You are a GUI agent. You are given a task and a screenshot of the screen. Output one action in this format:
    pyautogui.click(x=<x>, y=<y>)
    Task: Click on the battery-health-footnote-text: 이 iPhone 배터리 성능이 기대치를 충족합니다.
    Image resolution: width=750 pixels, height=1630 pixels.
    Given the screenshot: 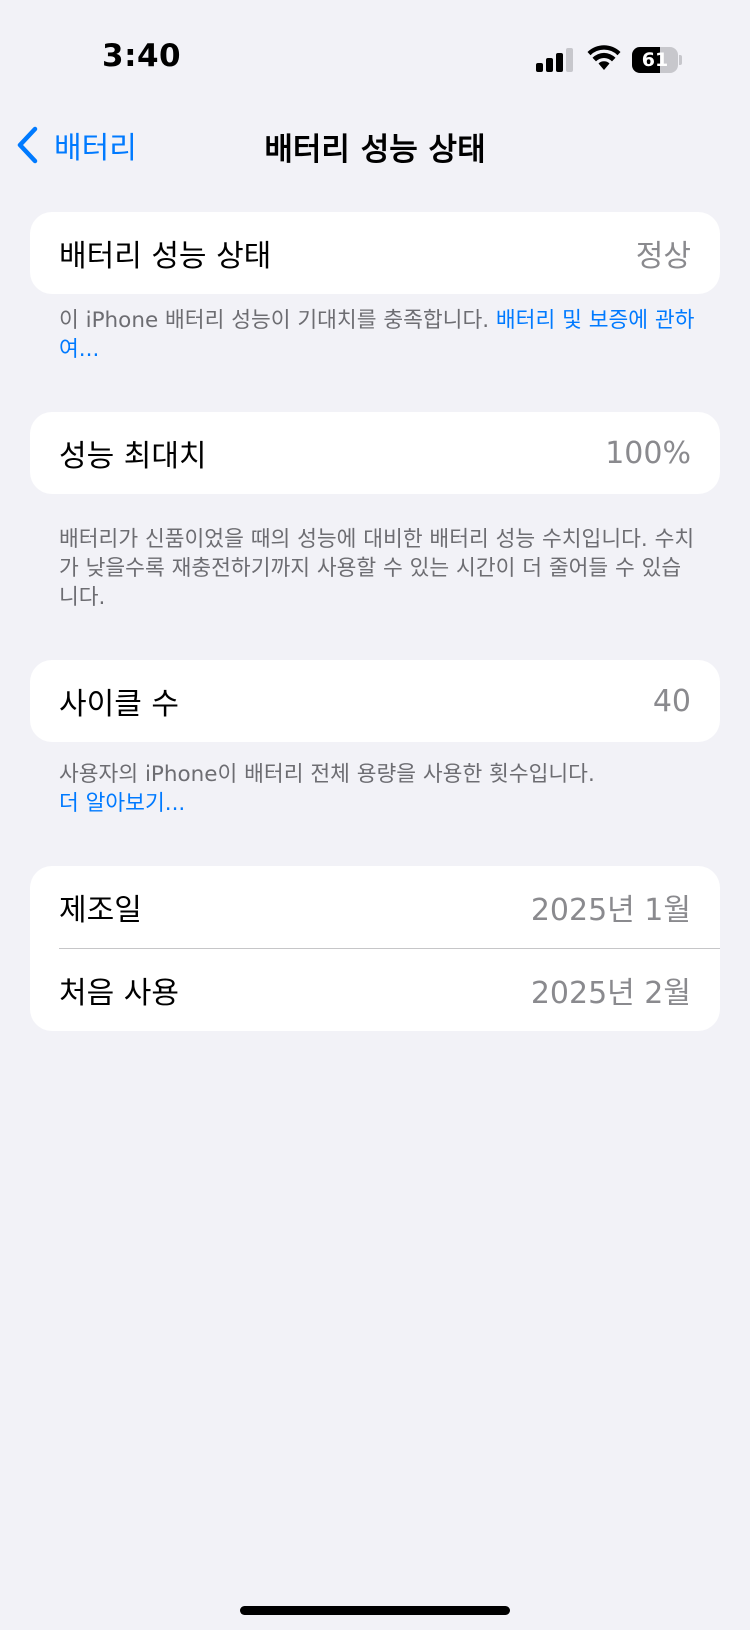 What is the action you would take?
    pyautogui.click(x=277, y=320)
    